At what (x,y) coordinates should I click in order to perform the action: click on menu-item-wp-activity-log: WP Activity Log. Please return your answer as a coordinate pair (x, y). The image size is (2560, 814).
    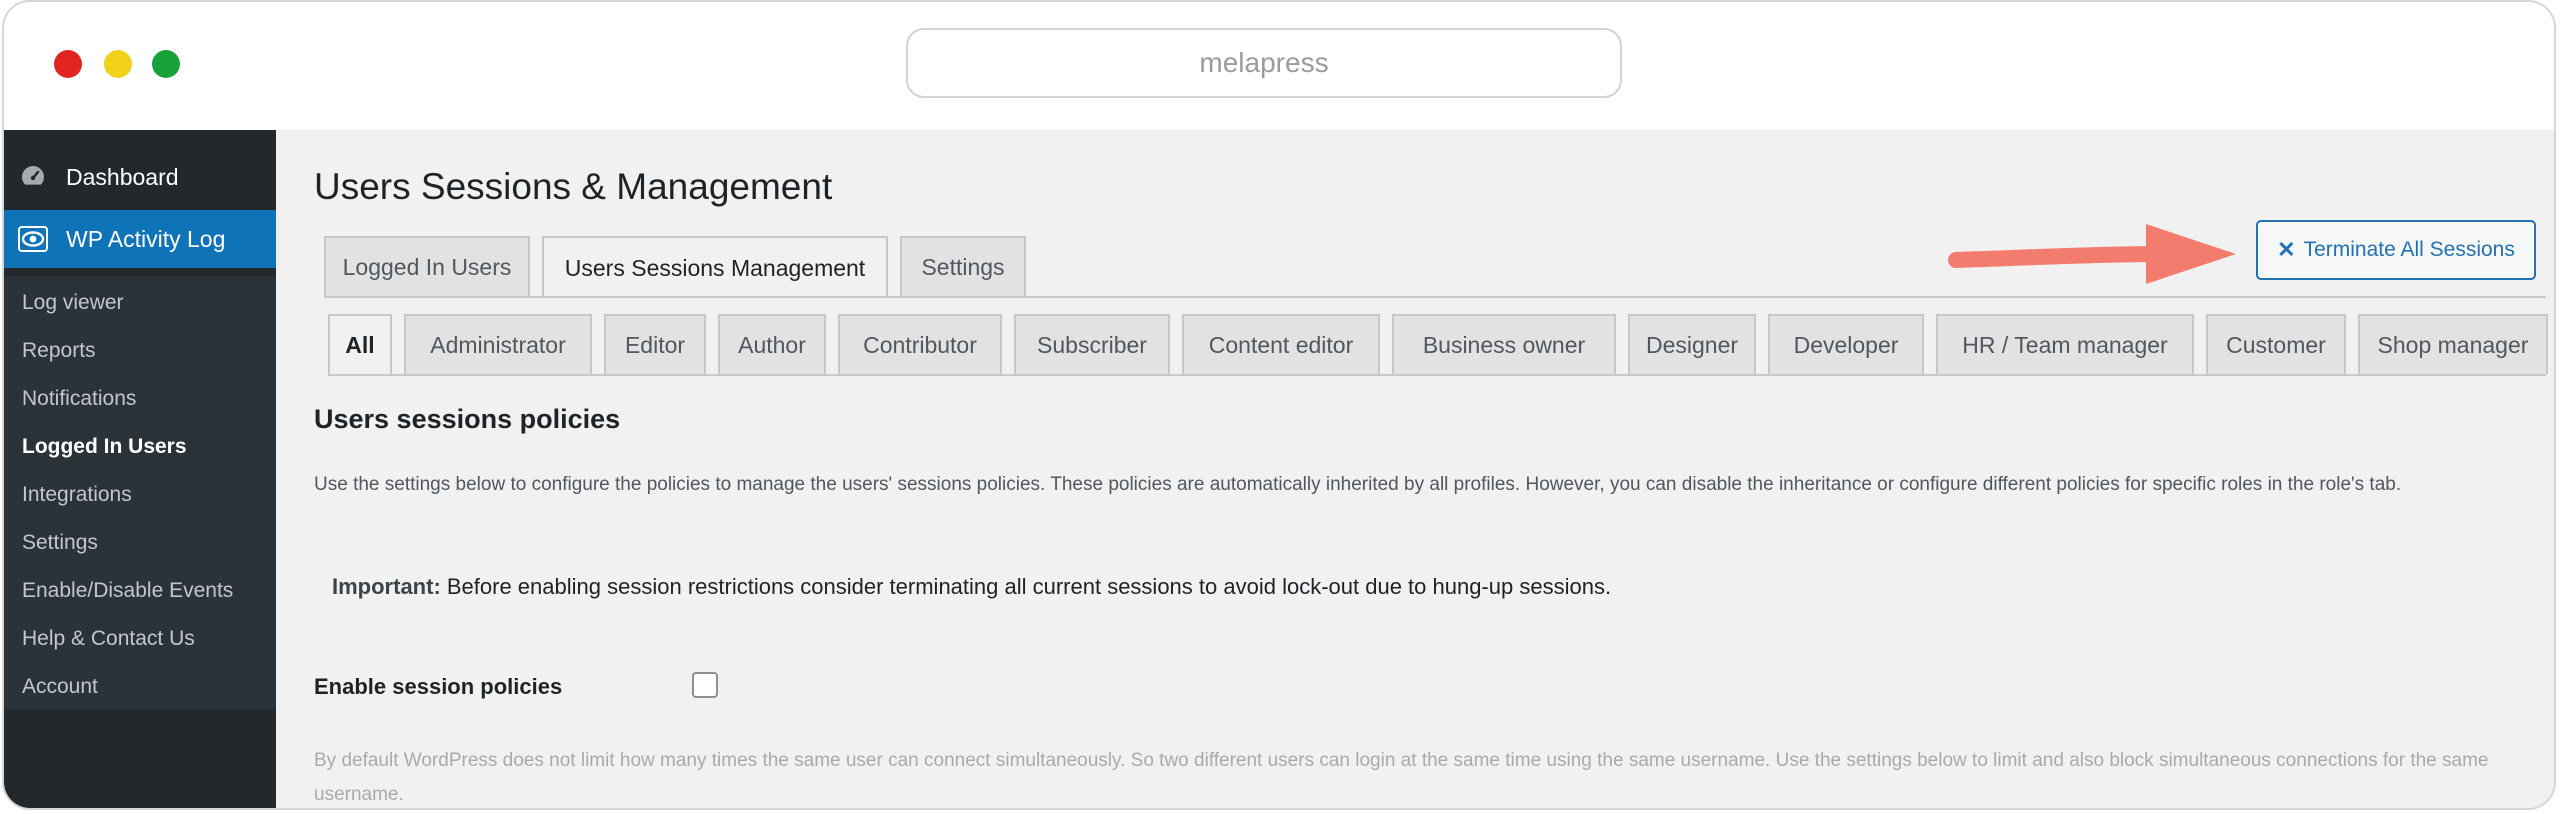
    Looking at the image, I should click on (140, 239).